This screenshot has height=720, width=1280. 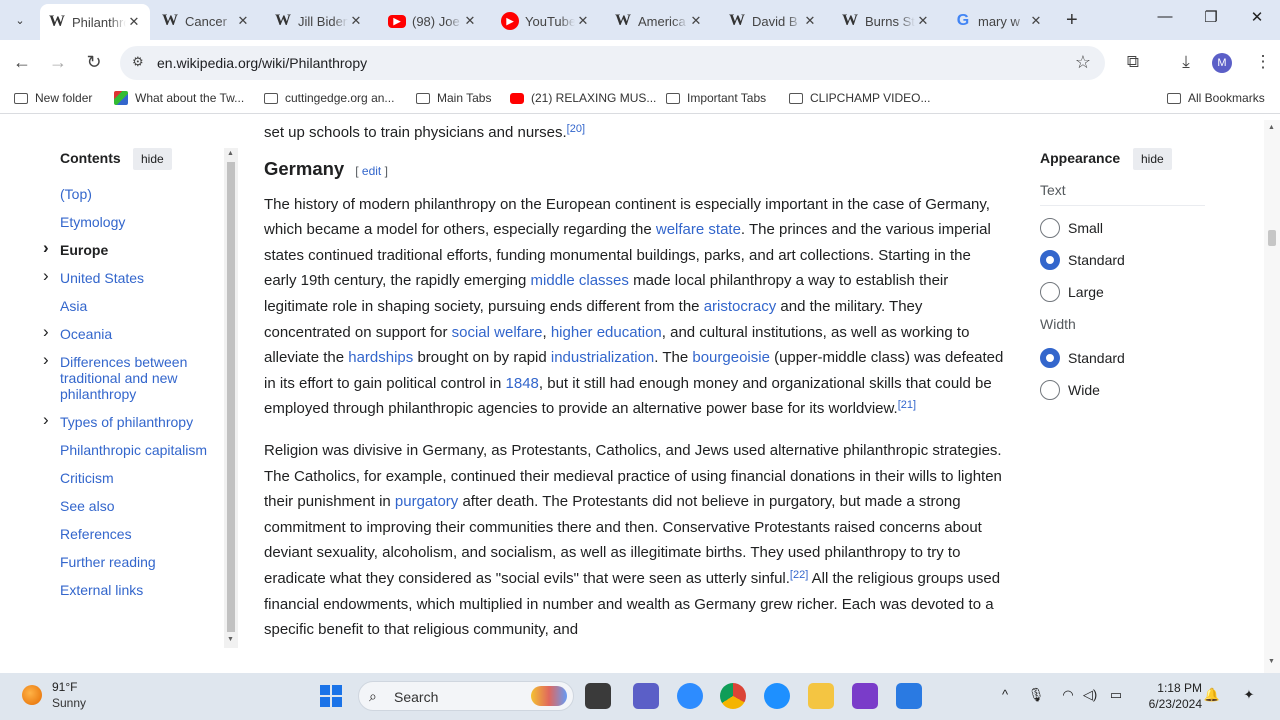 I want to click on back-icon: ←, so click(x=22, y=62).